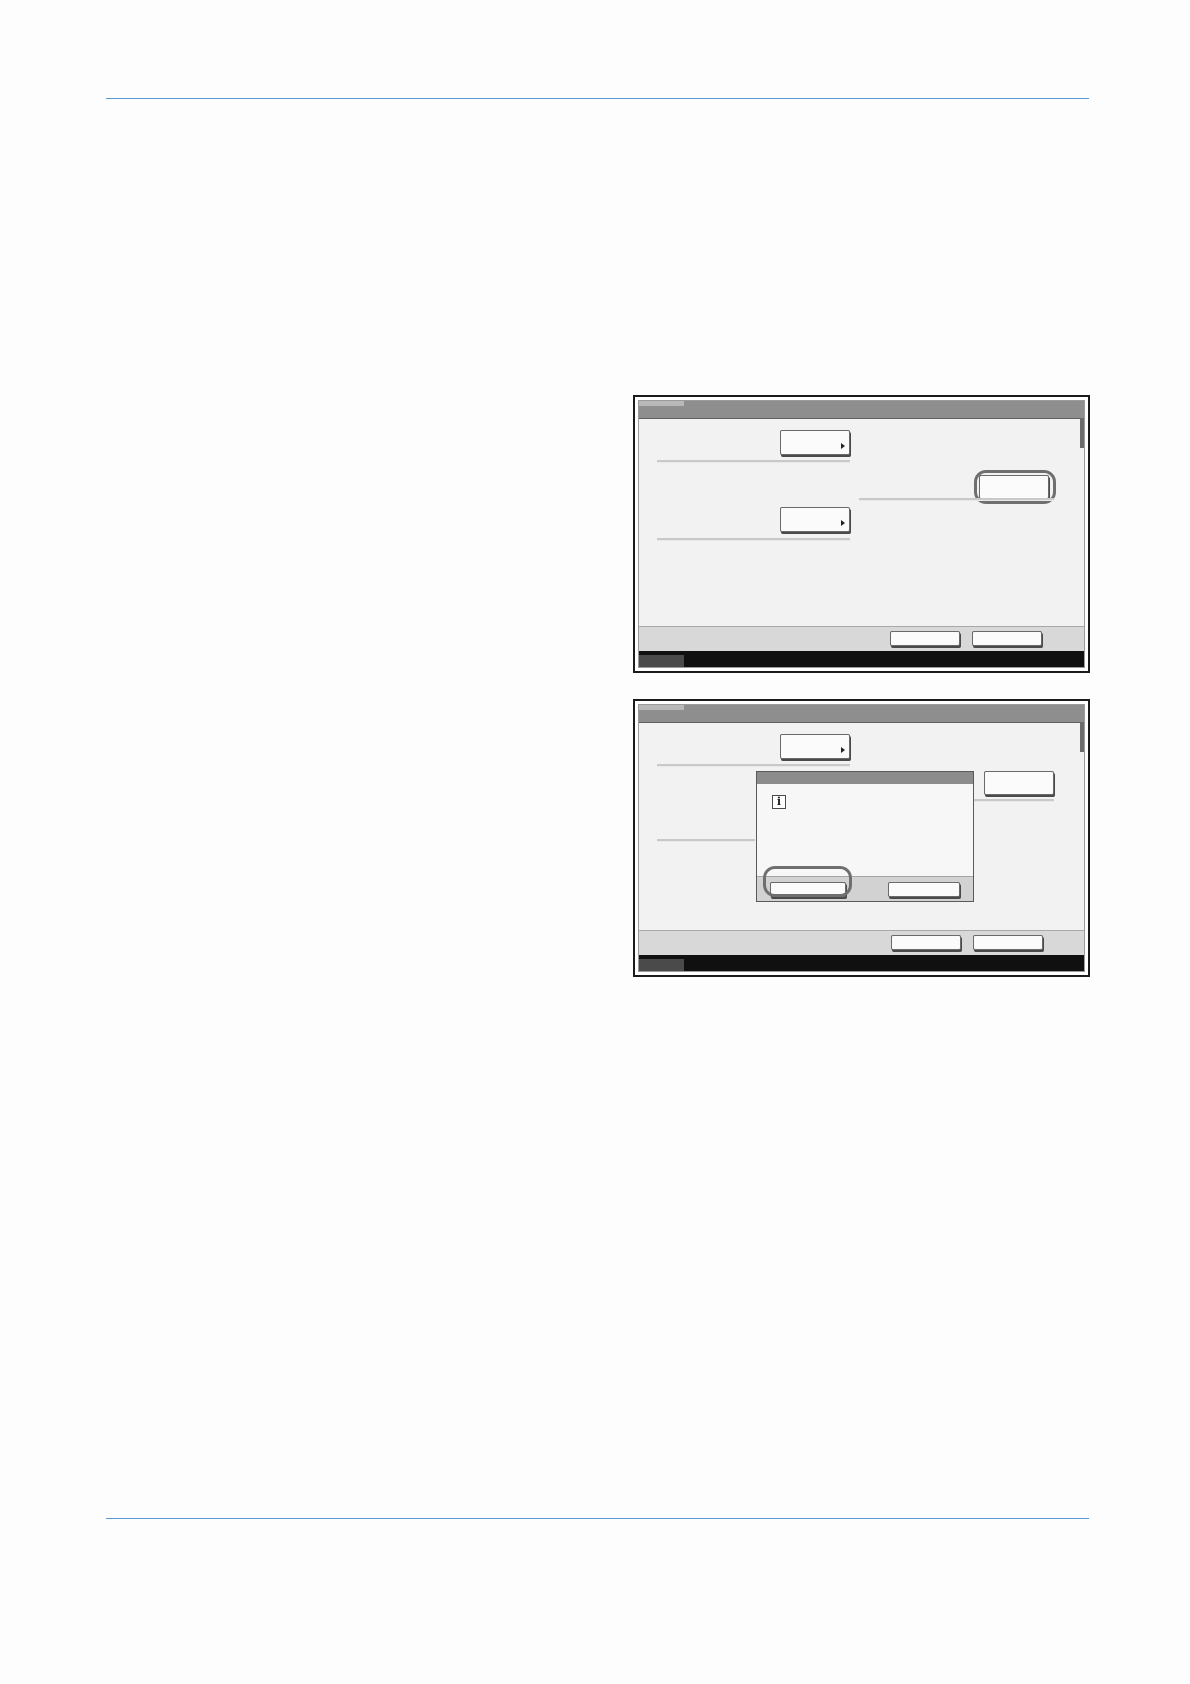 The width and height of the screenshot is (1190, 1684). What do you see at coordinates (779, 802) in the screenshot?
I see `info-icon: i` at bounding box center [779, 802].